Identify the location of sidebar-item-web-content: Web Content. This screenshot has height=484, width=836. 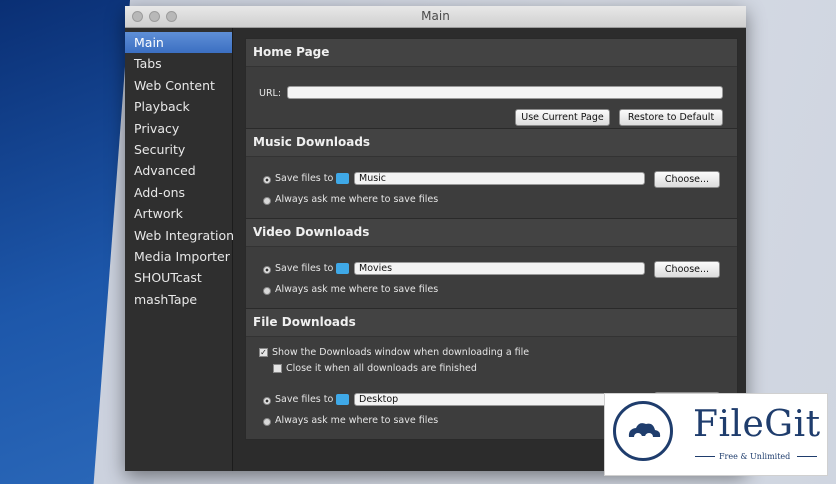
(178, 85).